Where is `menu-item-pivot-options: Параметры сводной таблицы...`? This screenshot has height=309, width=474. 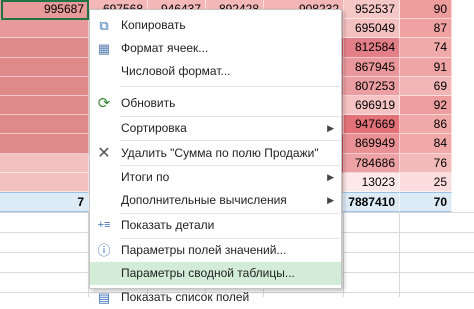 menu-item-pivot-options: Параметры сводной таблицы... is located at coordinates (215, 273).